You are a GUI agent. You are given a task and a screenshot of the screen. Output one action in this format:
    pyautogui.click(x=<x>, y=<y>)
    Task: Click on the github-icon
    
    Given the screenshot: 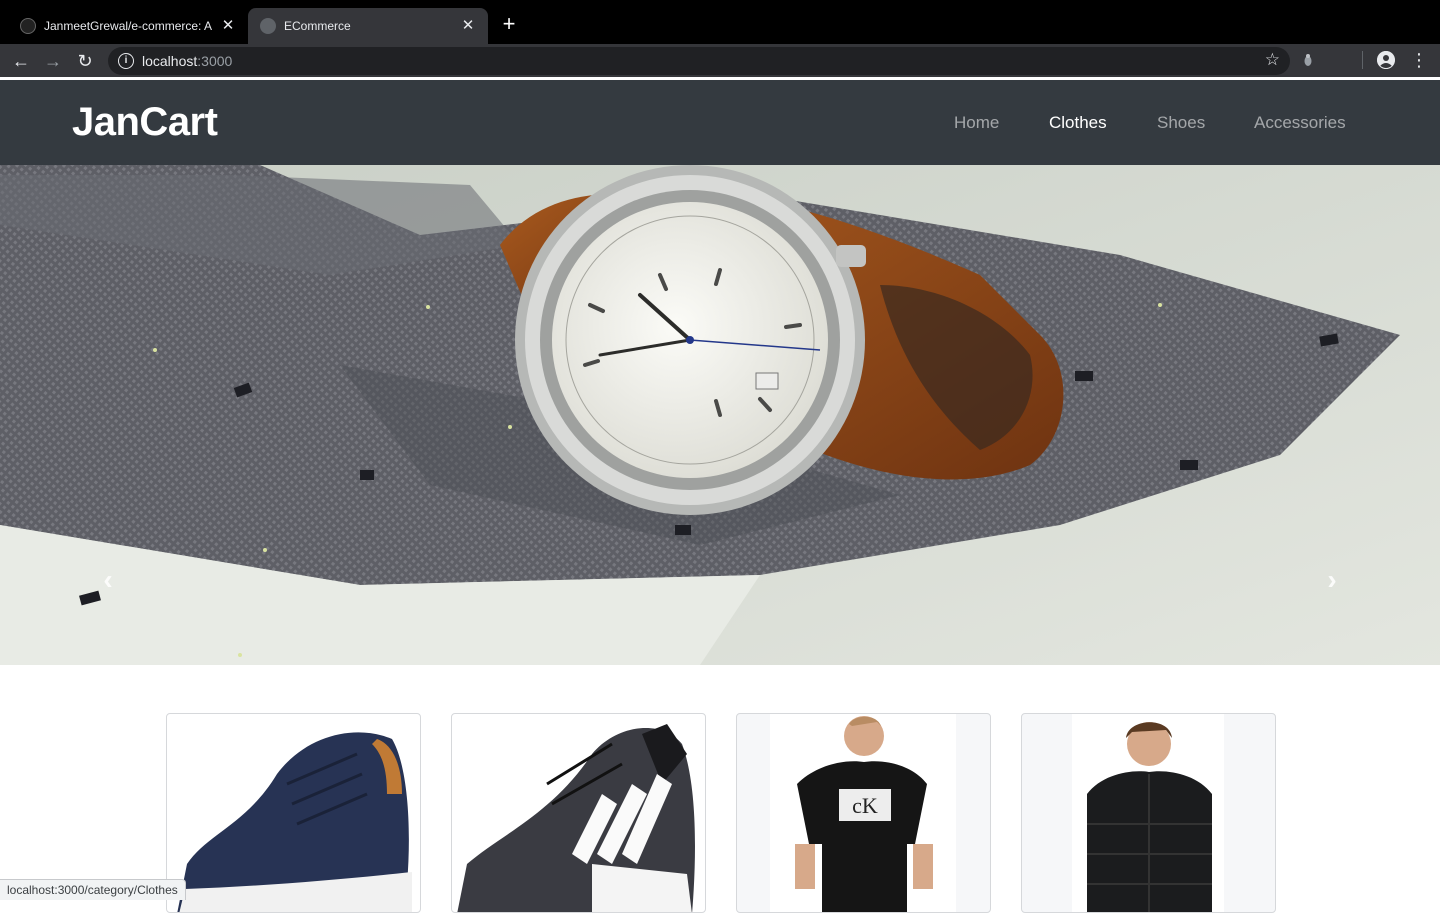 What is the action you would take?
    pyautogui.click(x=28, y=26)
    